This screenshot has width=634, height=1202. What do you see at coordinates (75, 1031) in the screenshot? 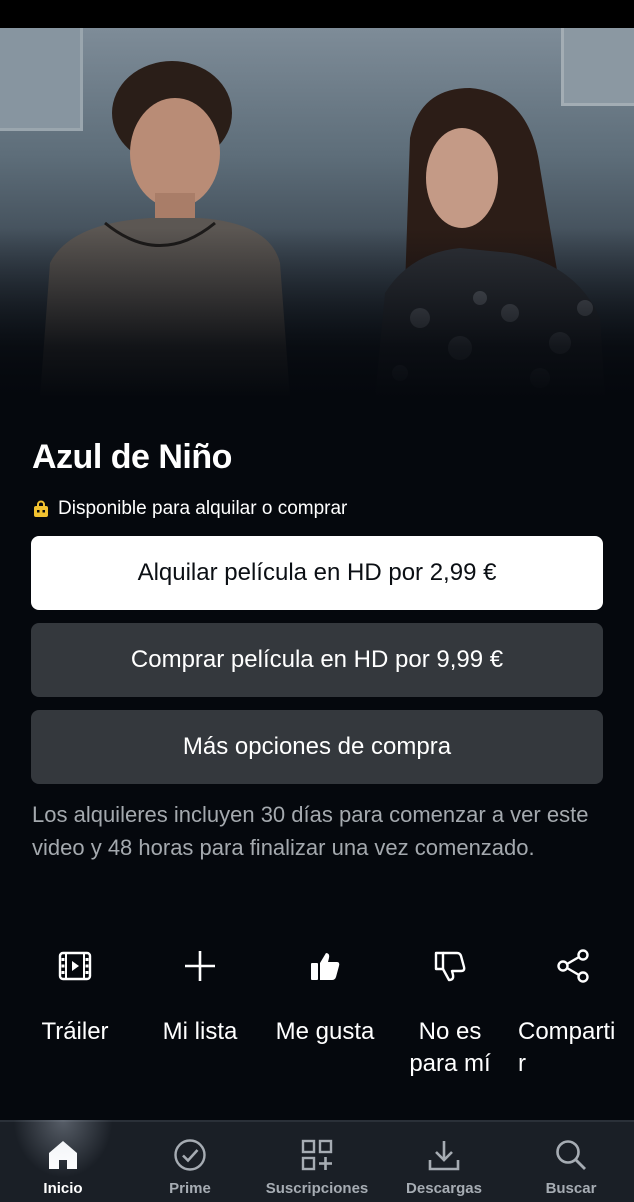
I see `trailer-label: Tráiler` at bounding box center [75, 1031].